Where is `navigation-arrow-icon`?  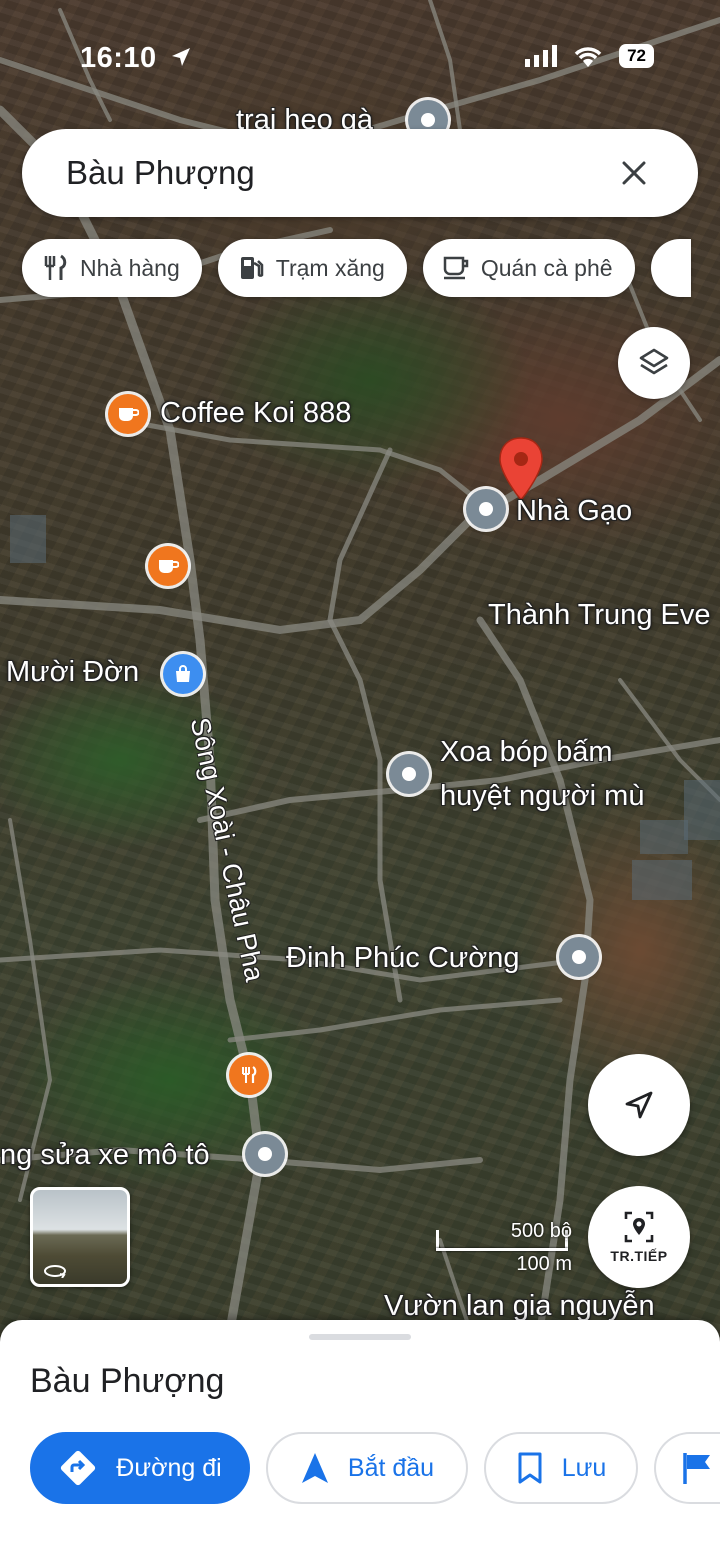 navigation-arrow-icon is located at coordinates (639, 1105).